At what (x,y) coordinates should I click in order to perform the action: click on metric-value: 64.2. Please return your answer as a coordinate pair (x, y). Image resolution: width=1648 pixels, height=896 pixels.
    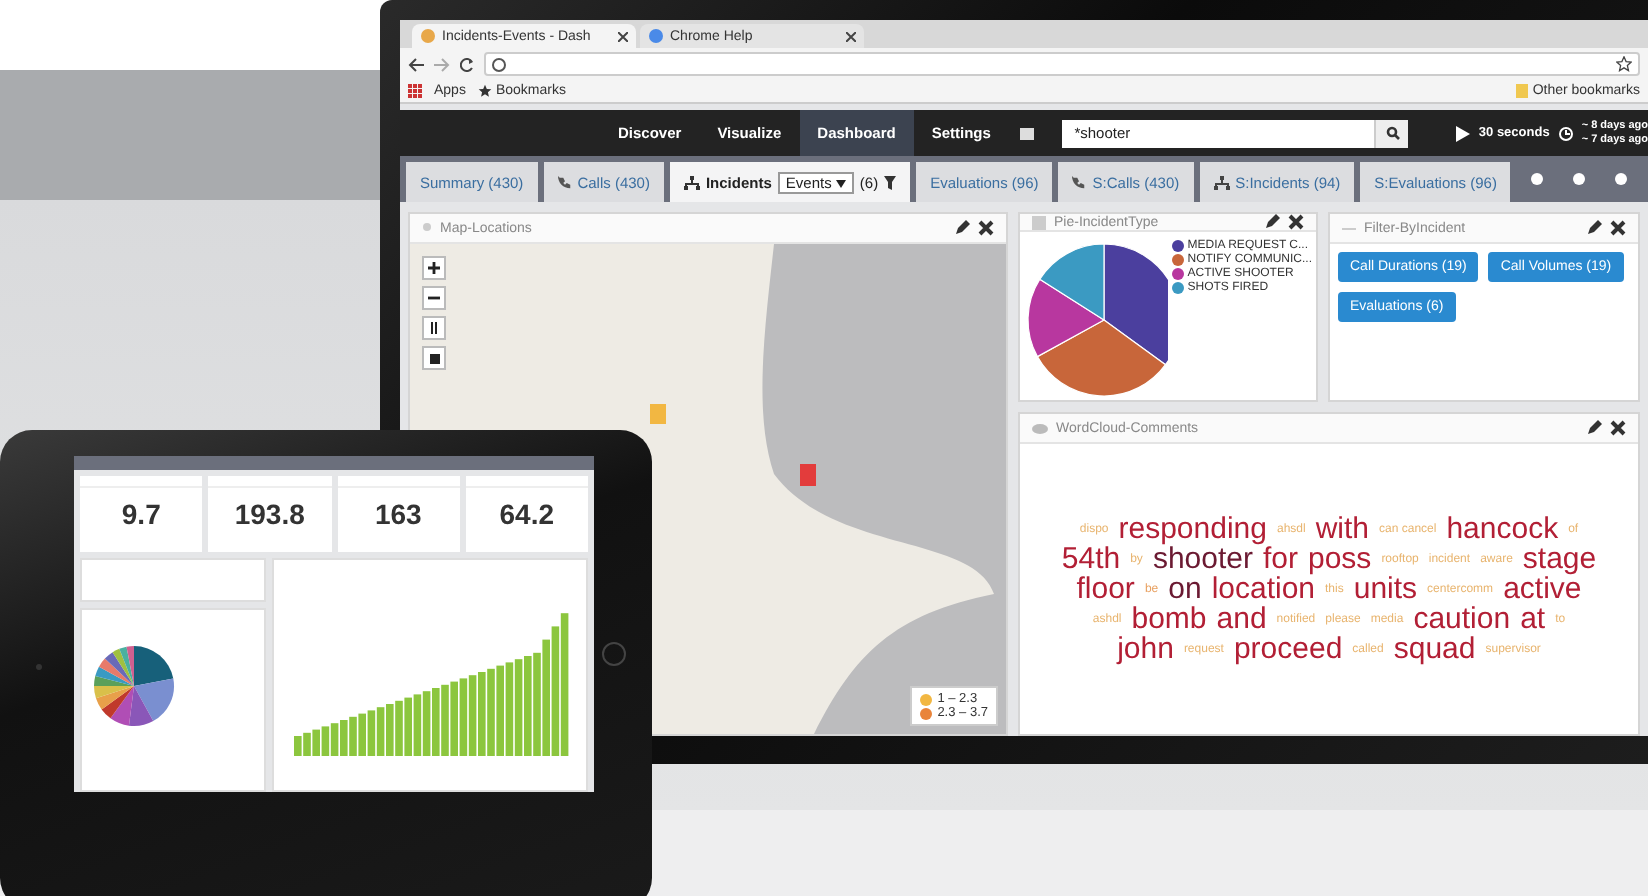
    Looking at the image, I should click on (526, 514).